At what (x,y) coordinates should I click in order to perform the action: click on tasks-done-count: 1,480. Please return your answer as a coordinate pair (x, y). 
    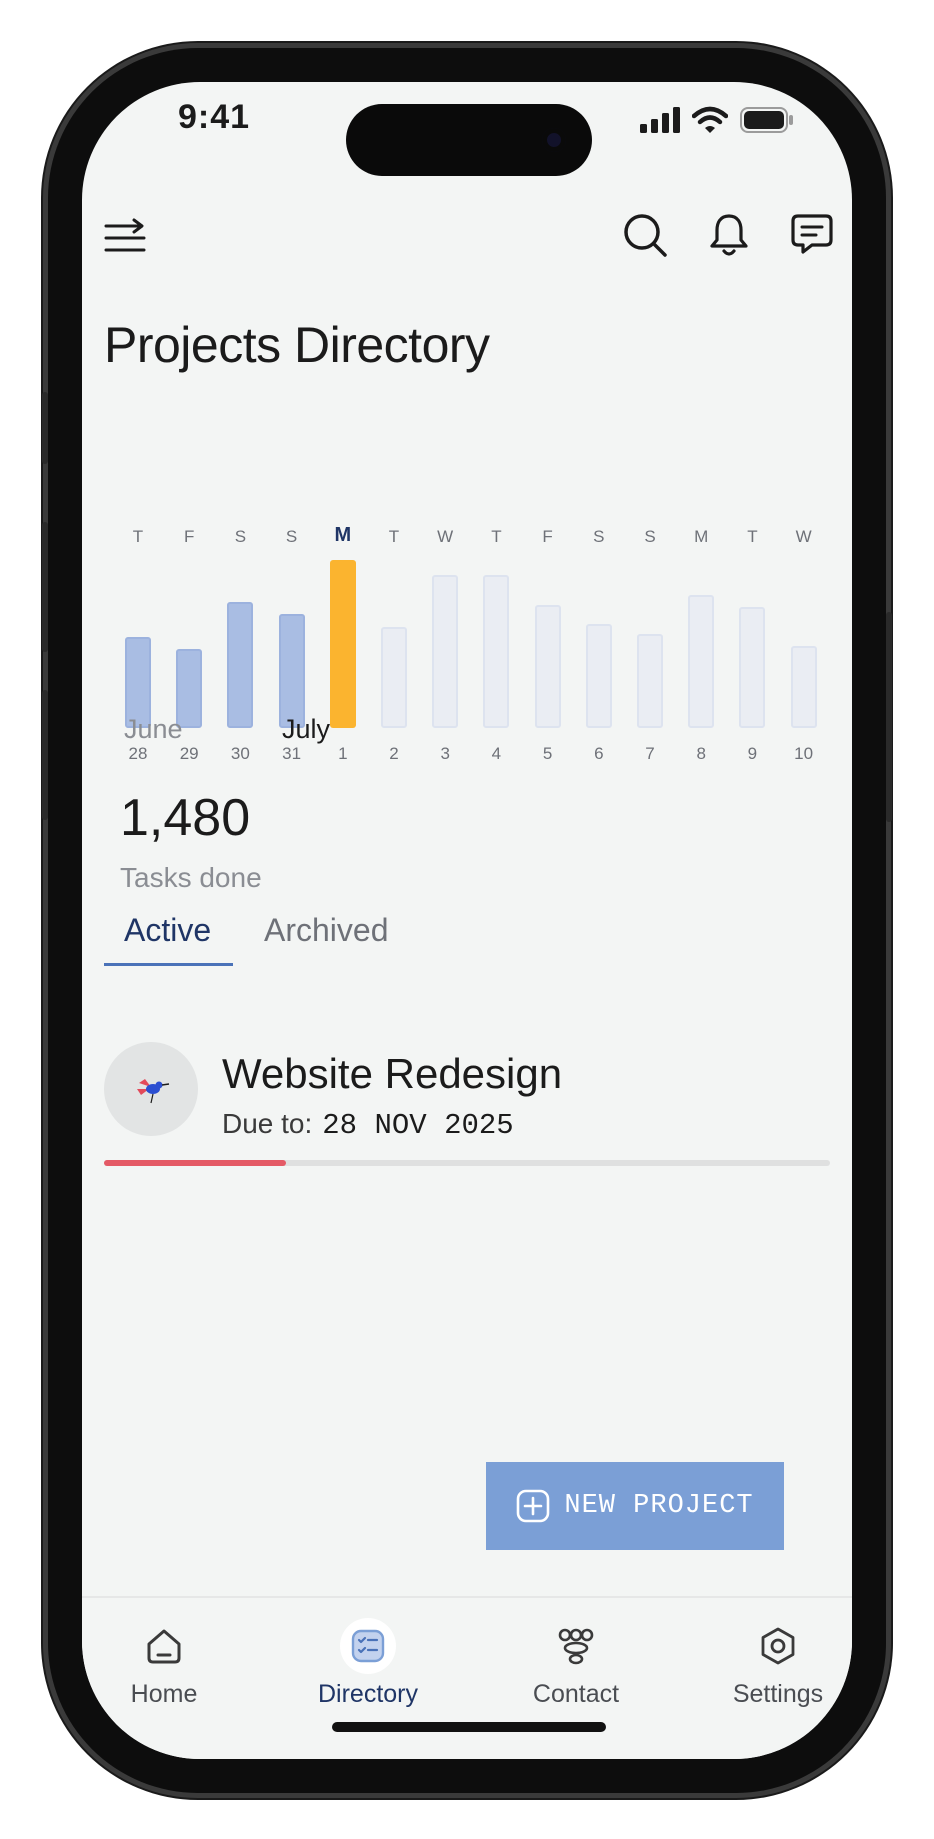
    Looking at the image, I should click on (185, 818).